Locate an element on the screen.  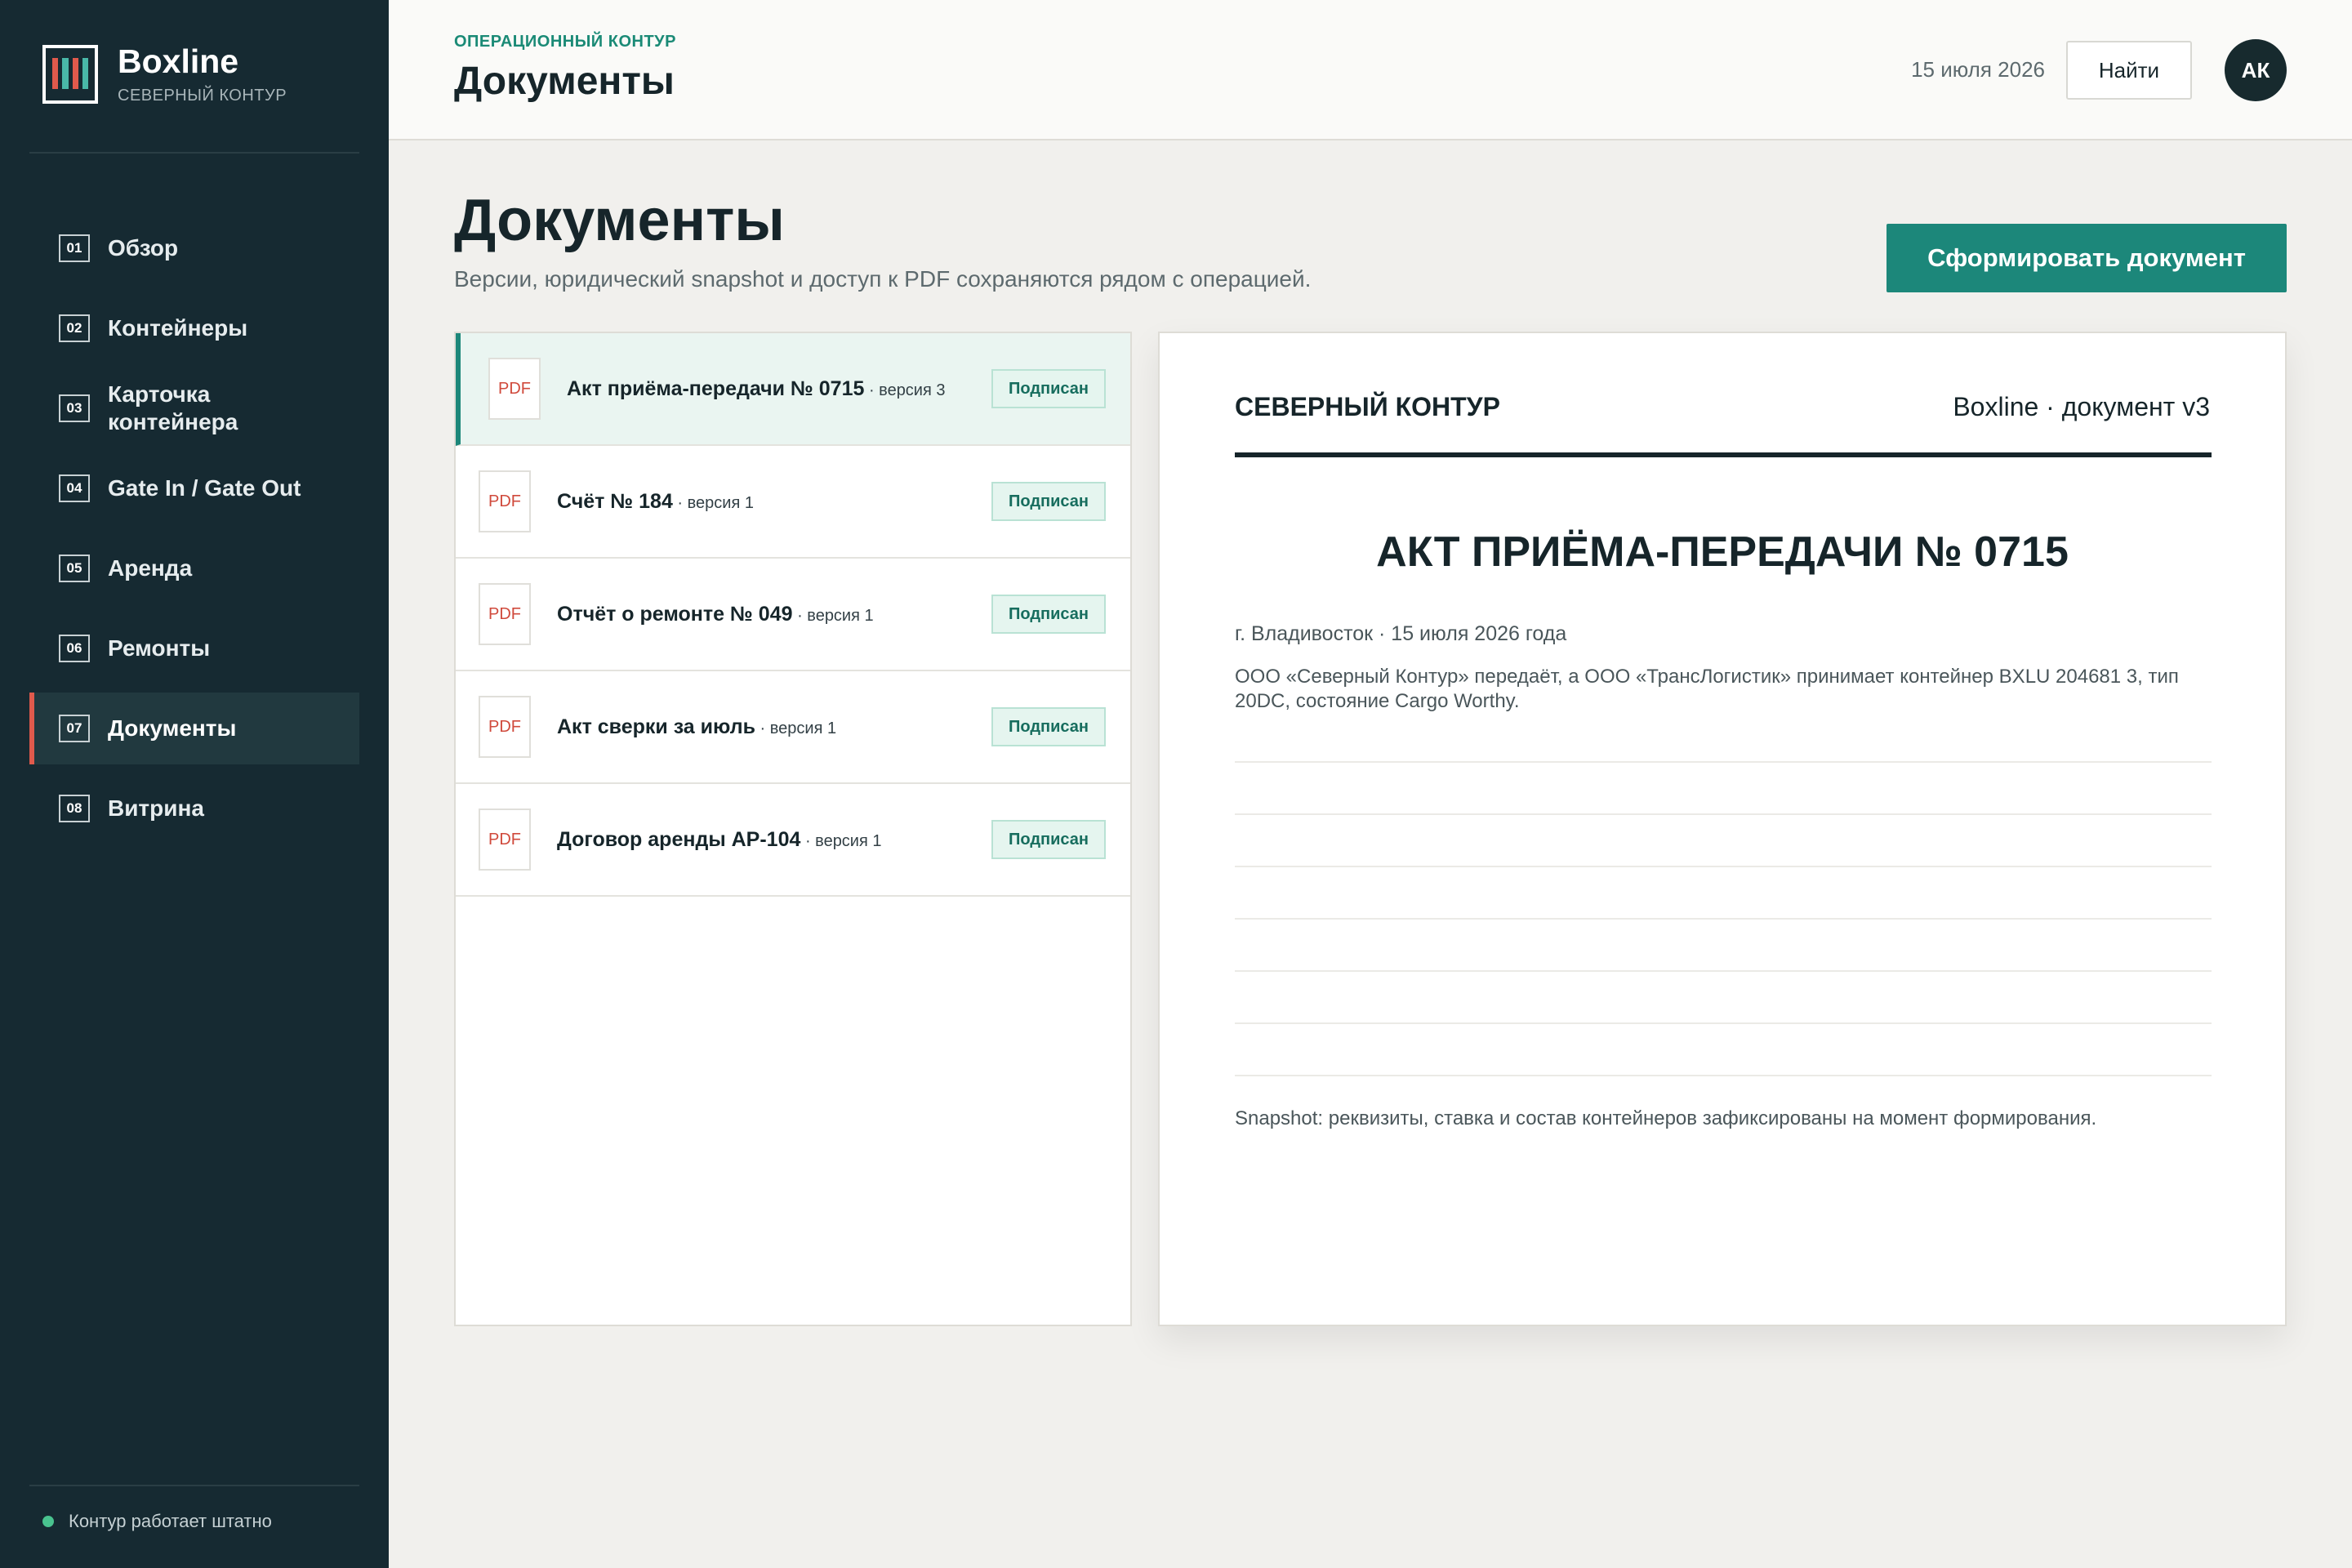
sidebar-item-label: Обзор is located at coordinates (143, 248).